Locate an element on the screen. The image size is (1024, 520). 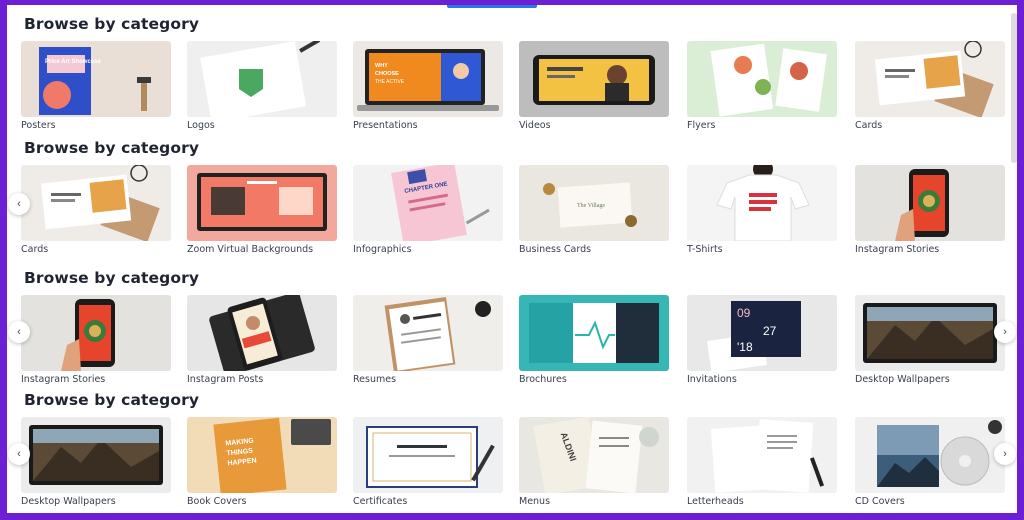
category-card-book: MAKING THINGS HAPPEN Book Covers is located at coordinates (262, 462).